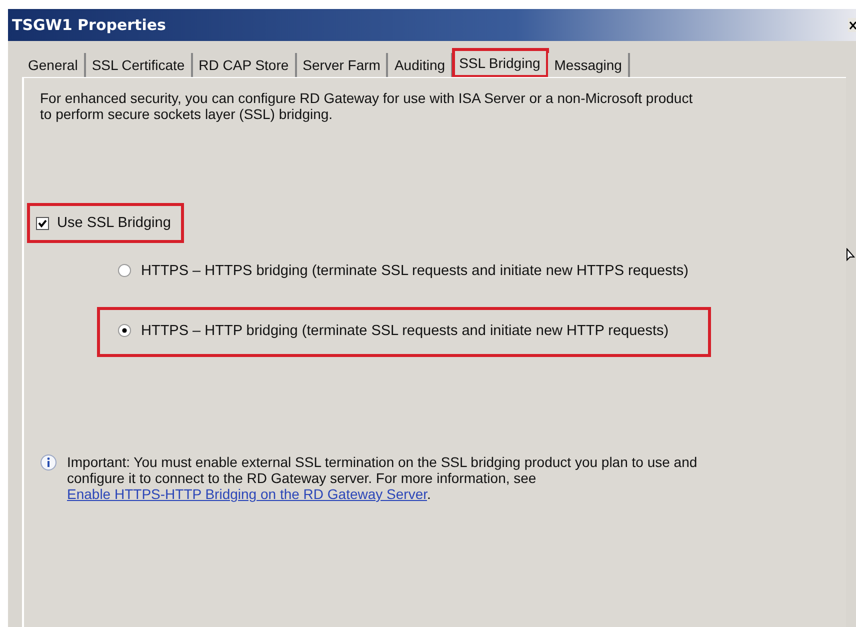 This screenshot has width=856, height=627. What do you see at coordinates (247, 494) in the screenshot?
I see `help-link: Enable HTTPS-HTTP Bridging on the RD Gateway Server` at bounding box center [247, 494].